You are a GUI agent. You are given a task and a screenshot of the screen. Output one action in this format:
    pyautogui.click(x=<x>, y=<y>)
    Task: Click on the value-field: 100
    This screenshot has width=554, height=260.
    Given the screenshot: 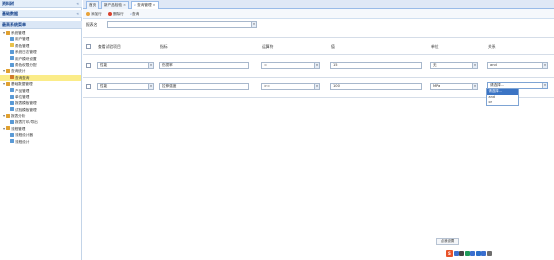 What is the action you would take?
    pyautogui.click(x=376, y=86)
    